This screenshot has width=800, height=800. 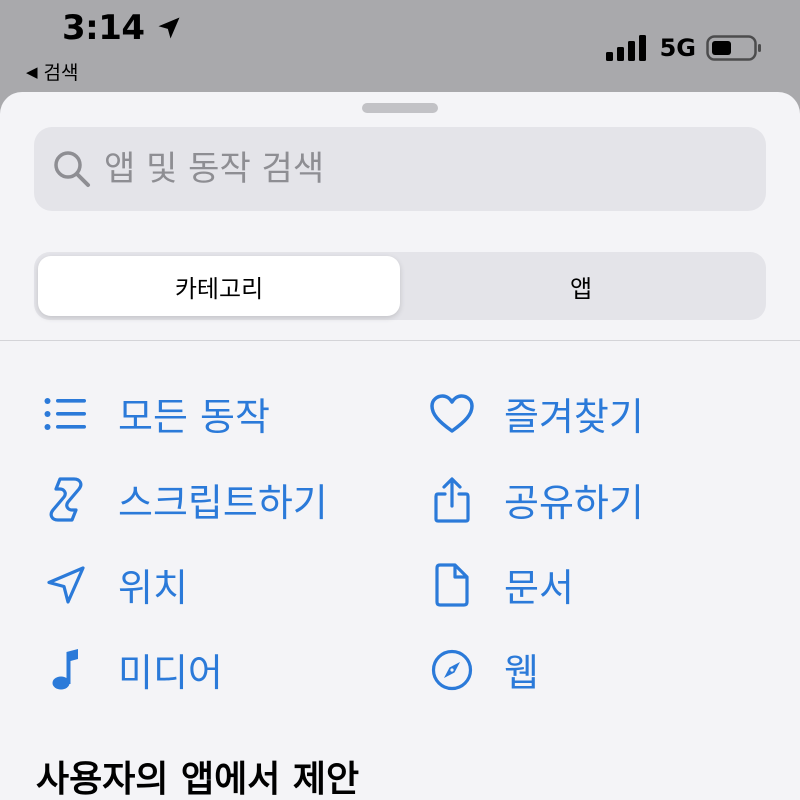 What do you see at coordinates (170, 673) in the screenshot?
I see `category-label: 미디어` at bounding box center [170, 673].